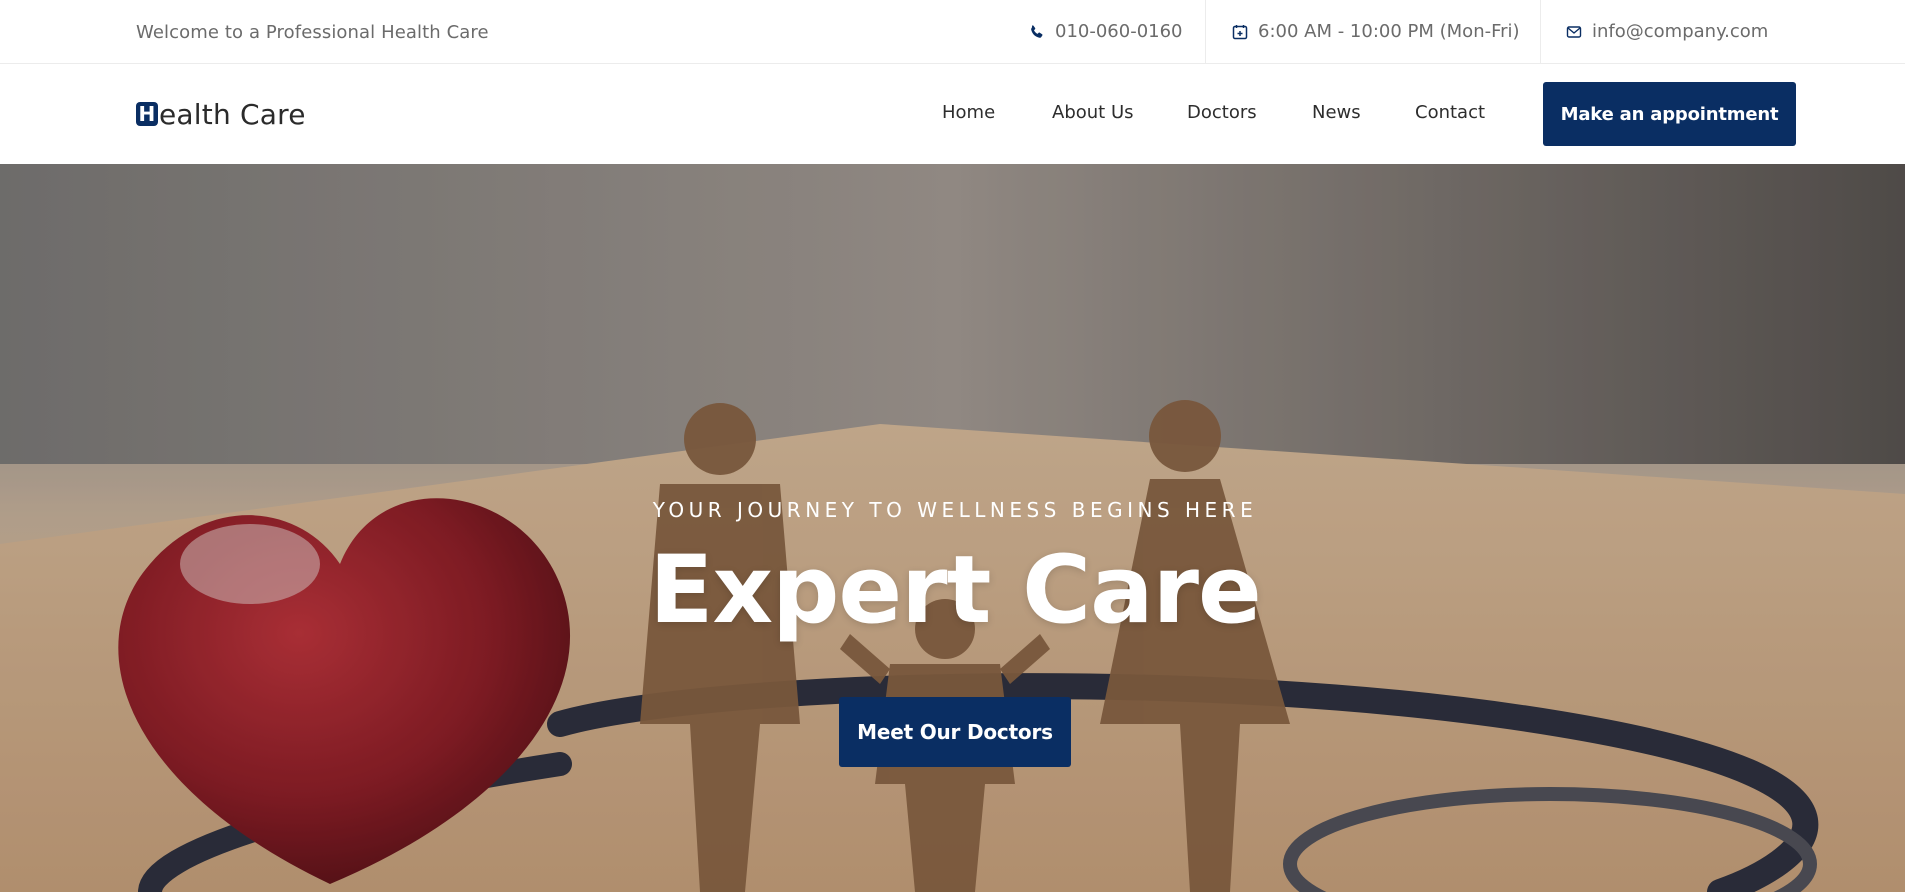 This screenshot has width=1905, height=892. What do you see at coordinates (1389, 31) in the screenshot?
I see `hours-text: 6:00 AM - 10:00 PM (Mon-Fri)` at bounding box center [1389, 31].